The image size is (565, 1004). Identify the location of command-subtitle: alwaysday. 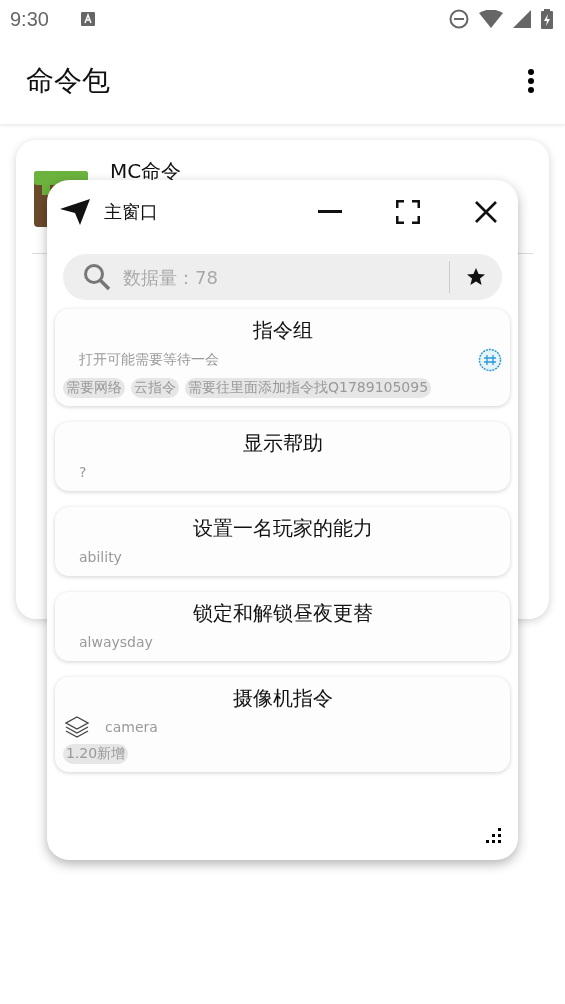
(116, 642).